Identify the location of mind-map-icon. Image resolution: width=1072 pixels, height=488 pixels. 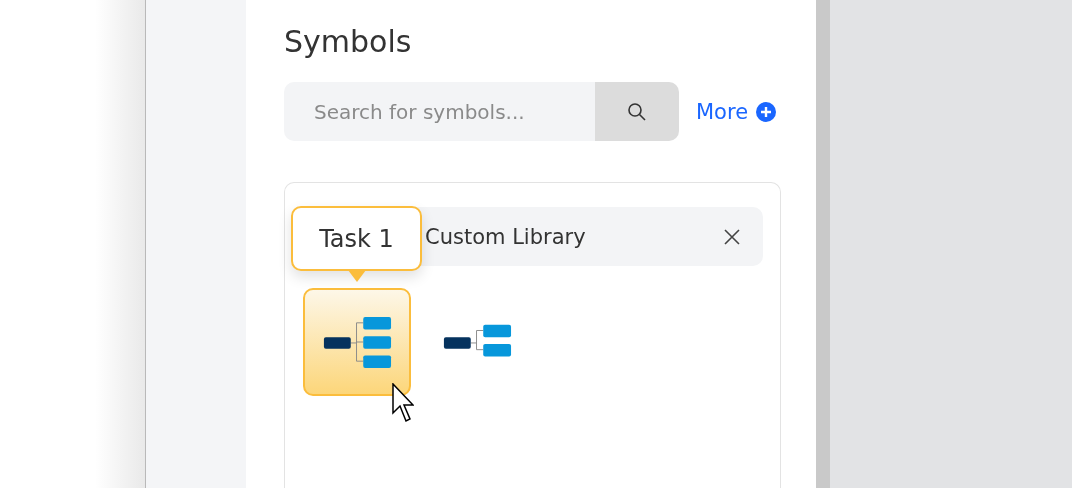
(357, 342).